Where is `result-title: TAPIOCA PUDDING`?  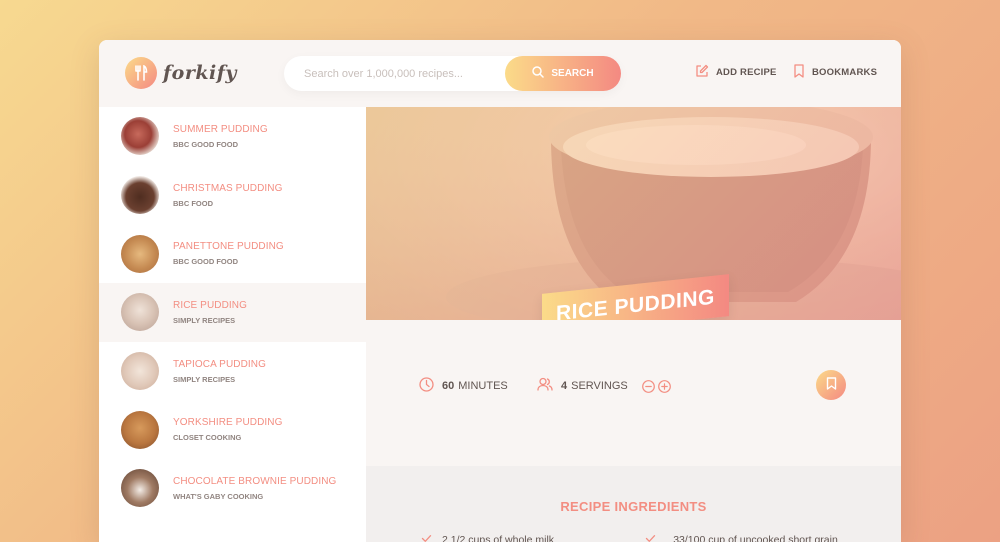 result-title: TAPIOCA PUDDING is located at coordinates (219, 364).